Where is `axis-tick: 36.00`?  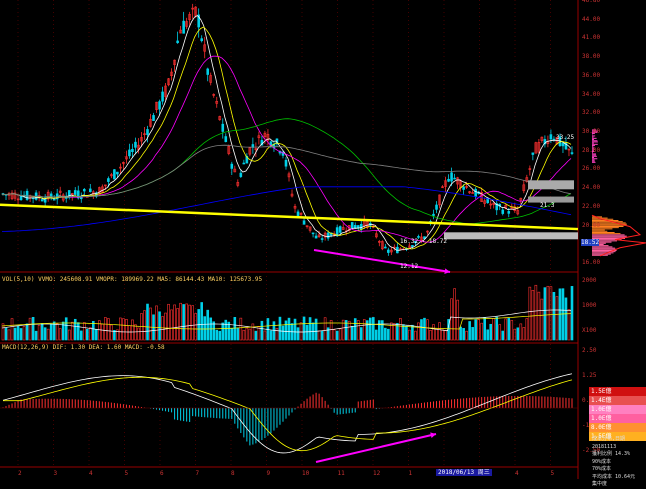 axis-tick: 36.00 is located at coordinates (591, 75).